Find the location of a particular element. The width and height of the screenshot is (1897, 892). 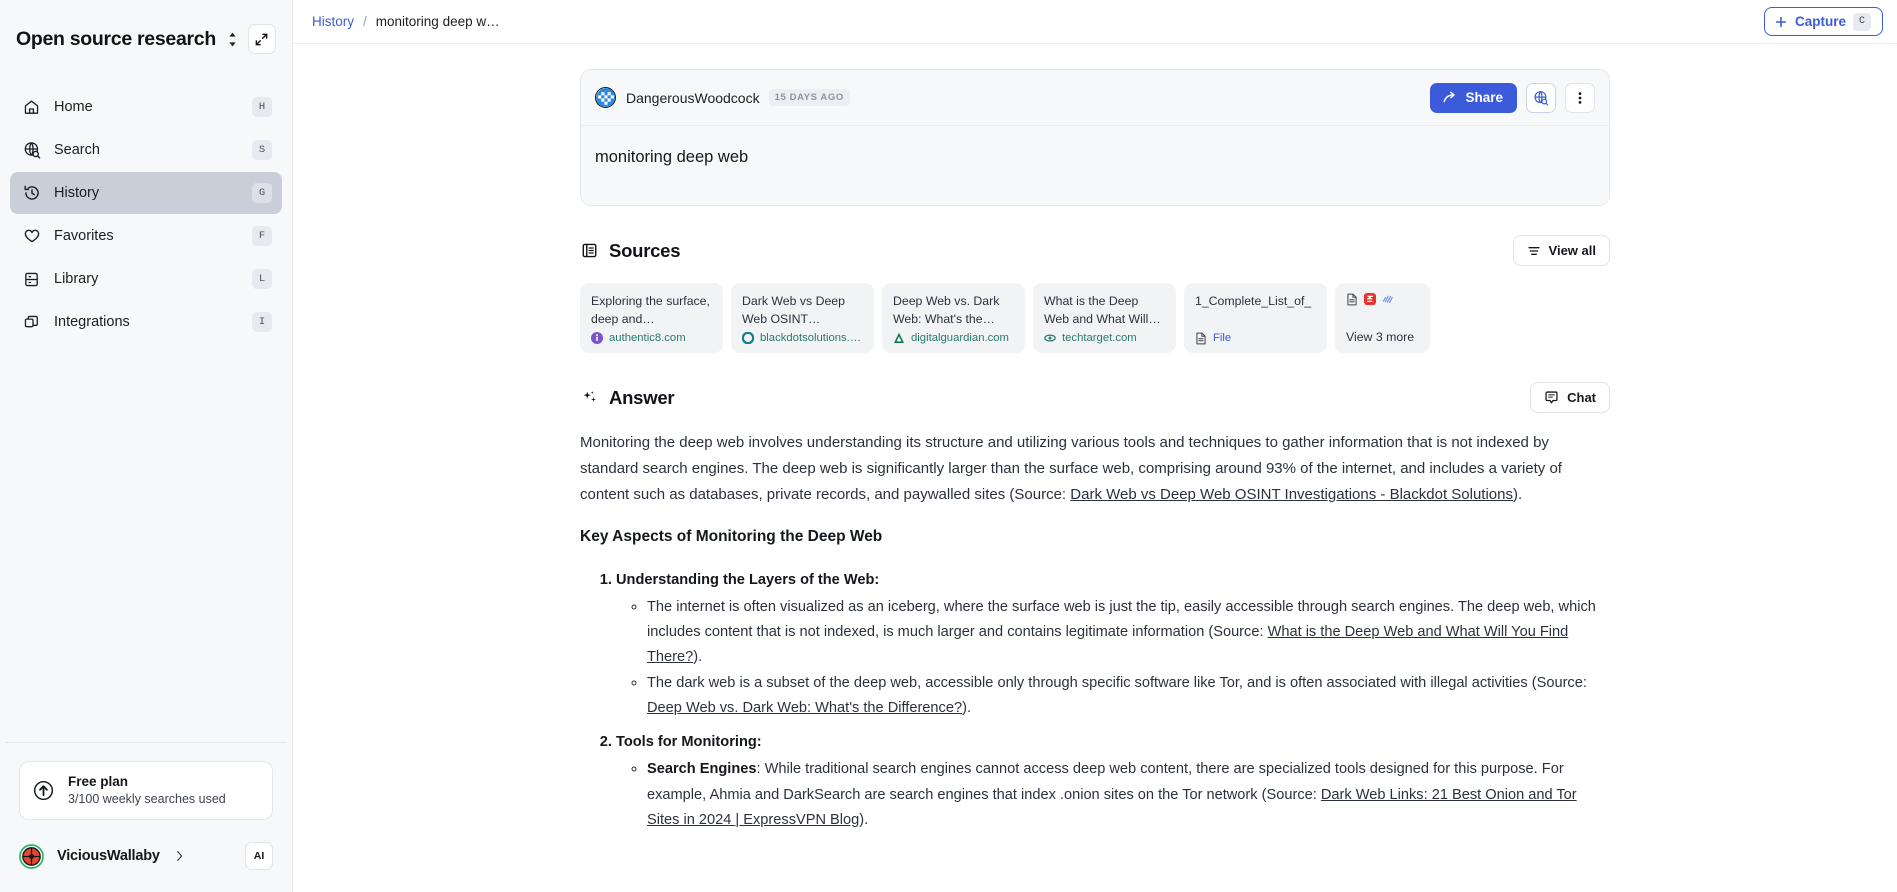

workspace-header: Open source research is located at coordinates (146, 39).